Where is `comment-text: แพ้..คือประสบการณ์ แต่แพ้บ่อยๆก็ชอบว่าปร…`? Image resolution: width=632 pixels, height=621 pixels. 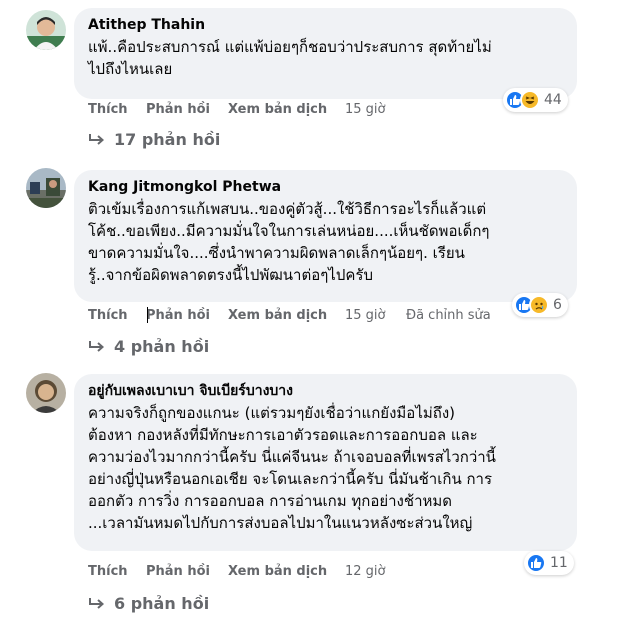
comment-text: แพ้..คือประสบการณ์ แต่แพ้บ่อยๆก็ชอบว่าปร… is located at coordinates (290, 58).